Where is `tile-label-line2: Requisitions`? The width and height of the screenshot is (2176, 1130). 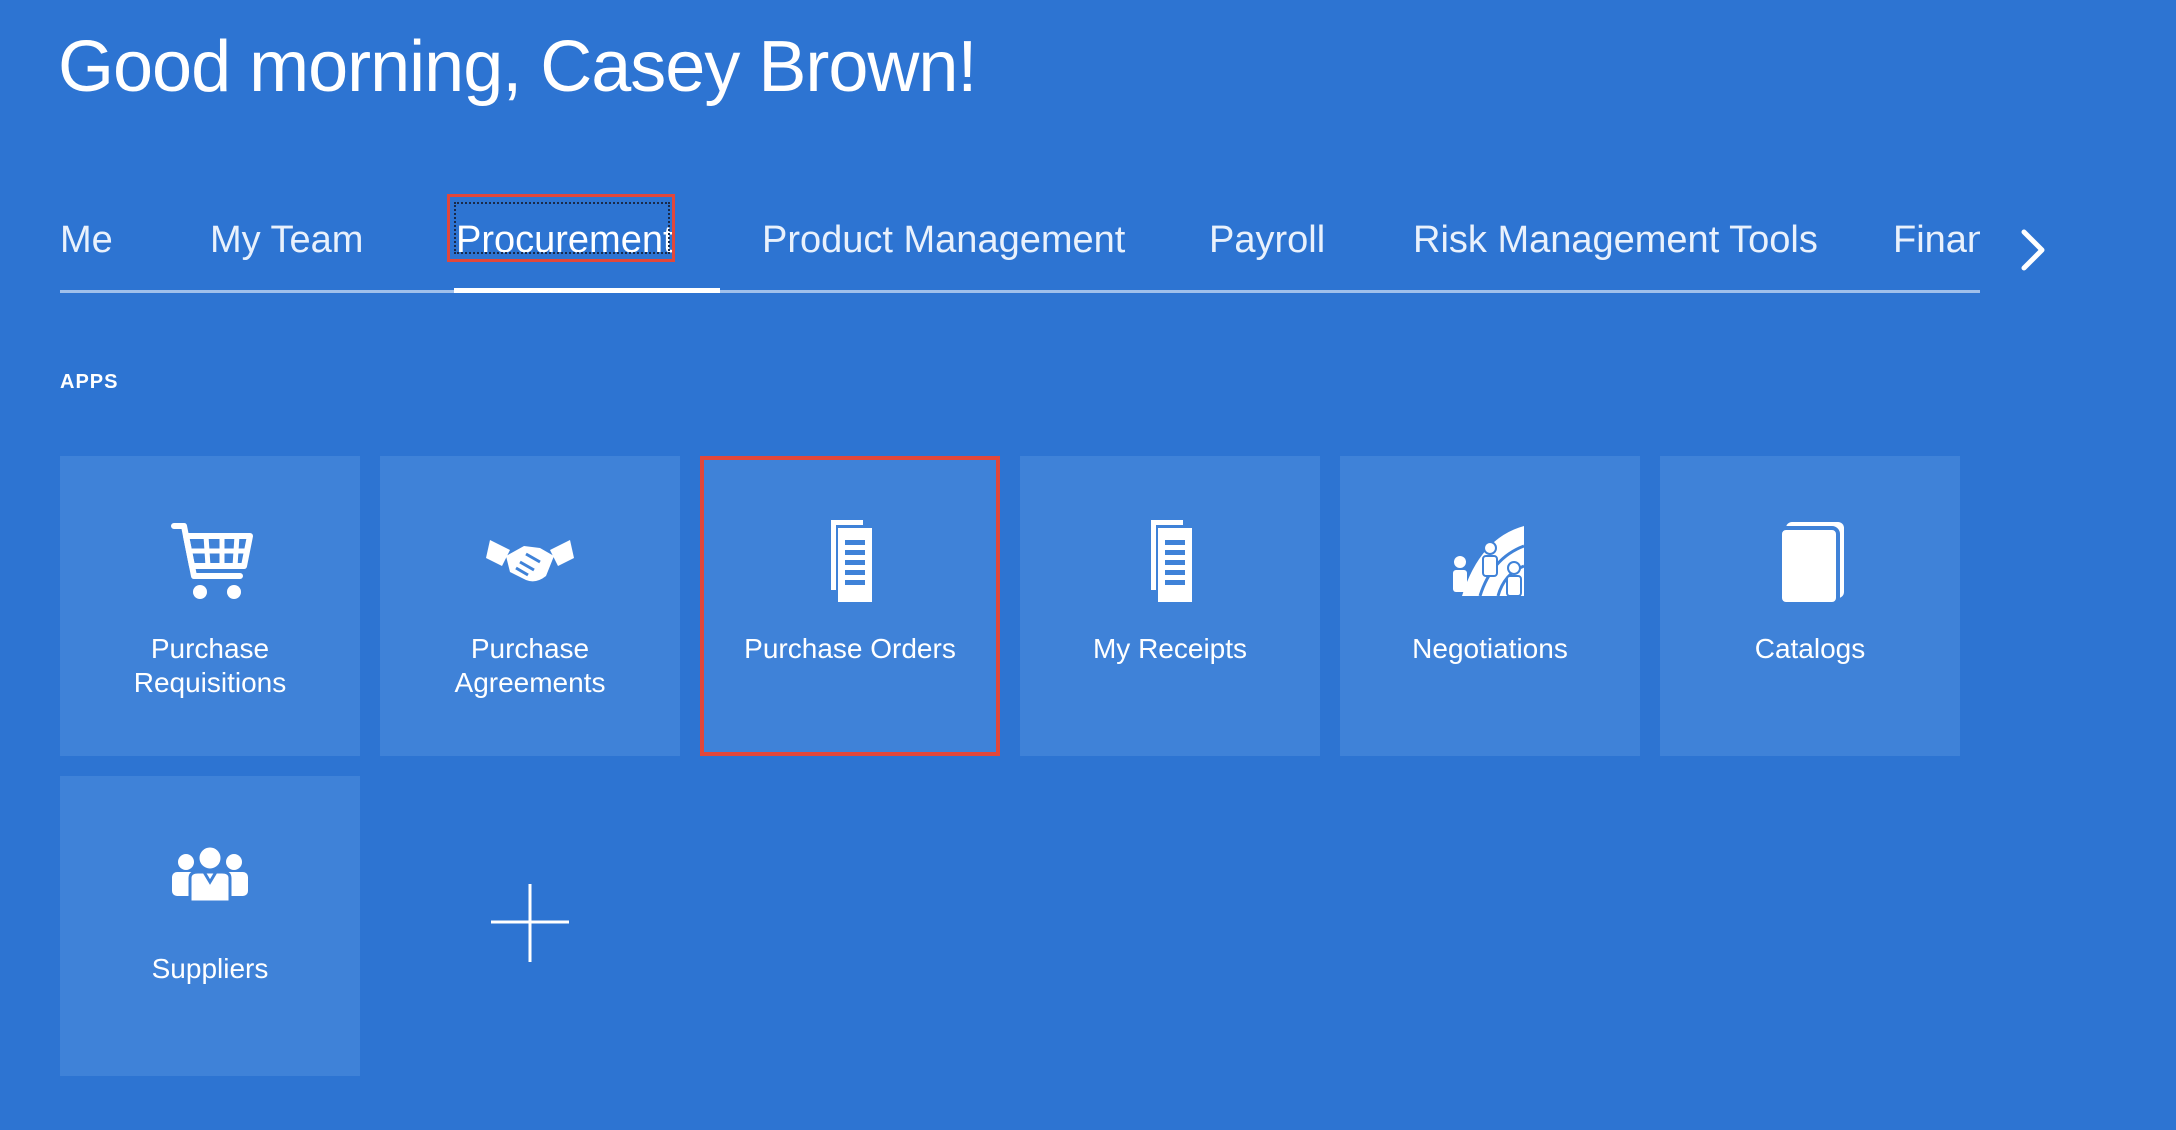
tile-label-line2: Requisitions is located at coordinates (210, 682).